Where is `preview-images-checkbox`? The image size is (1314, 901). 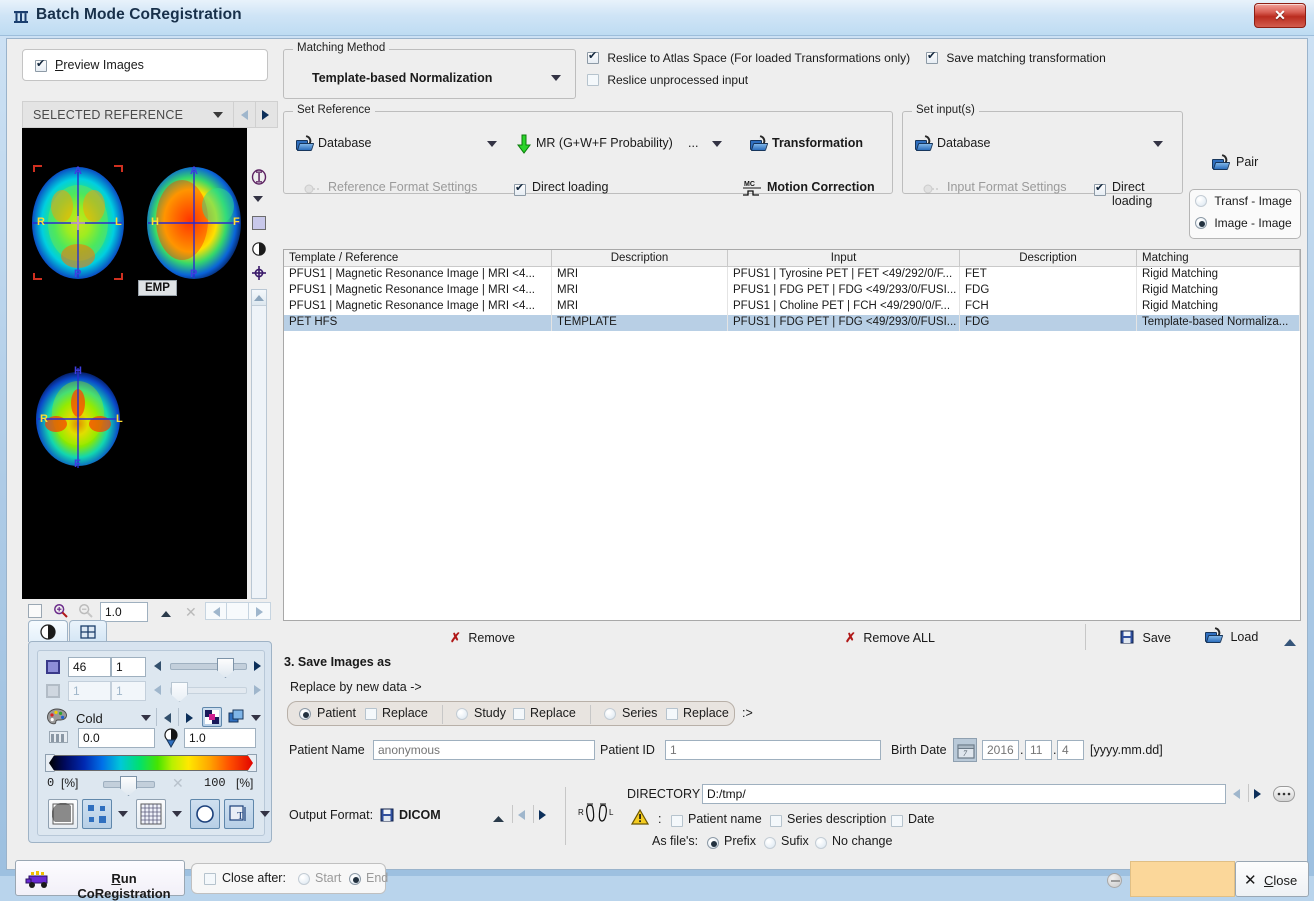
preview-images-checkbox is located at coordinates (41, 65).